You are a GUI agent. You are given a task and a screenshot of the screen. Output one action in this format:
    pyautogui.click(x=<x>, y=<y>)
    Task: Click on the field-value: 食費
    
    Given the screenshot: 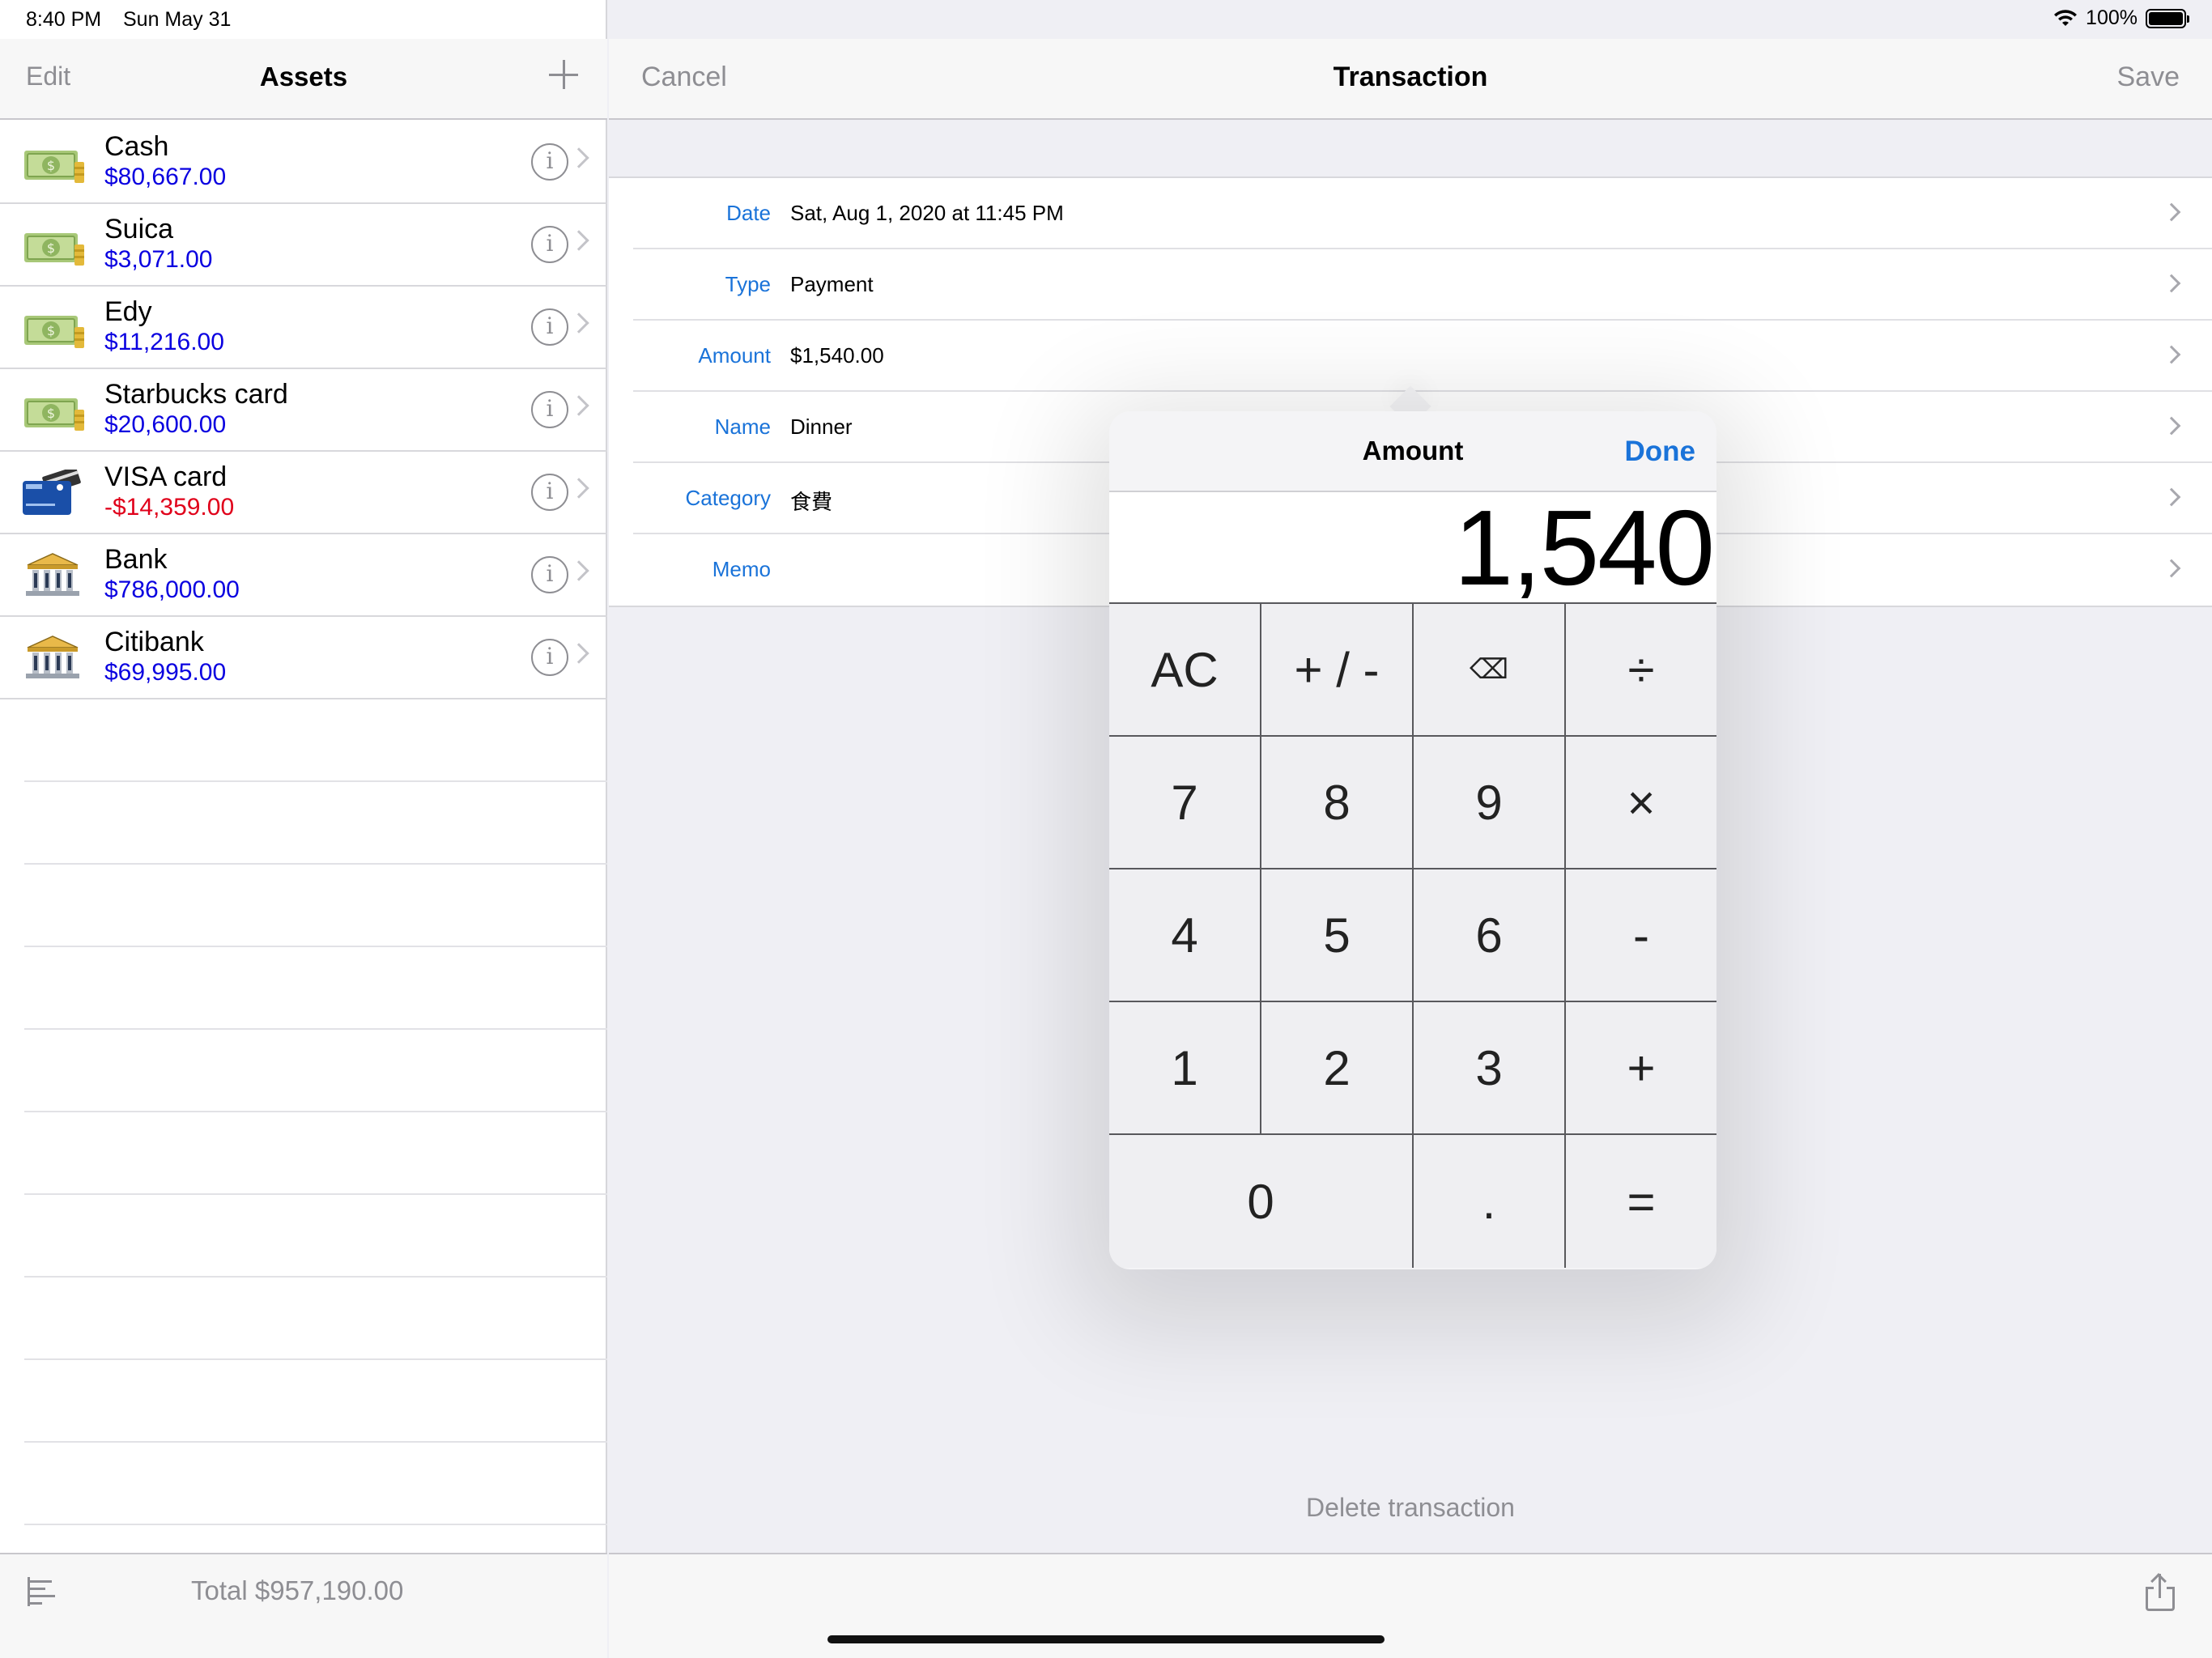 What is the action you would take?
    pyautogui.click(x=812, y=502)
    